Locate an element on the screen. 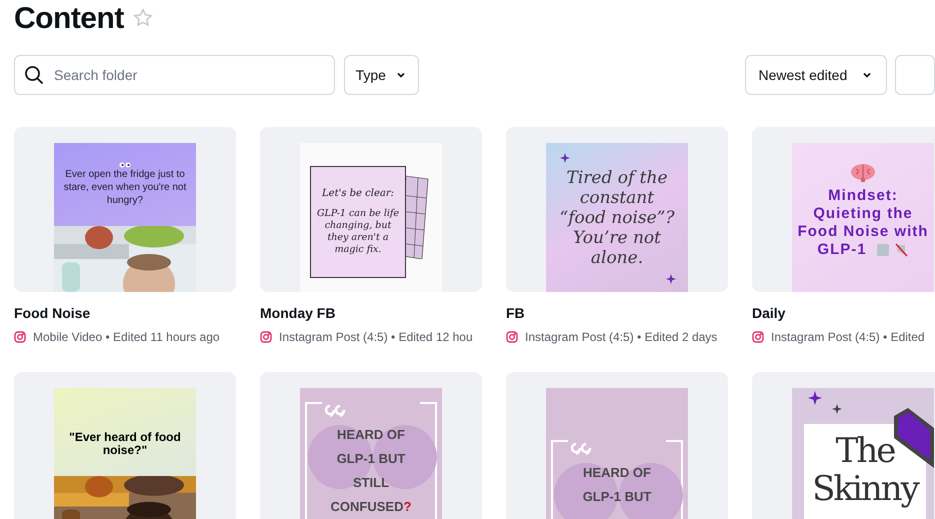 Image resolution: width=935 pixels, height=519 pixels. design-title: Food Noise is located at coordinates (125, 313).